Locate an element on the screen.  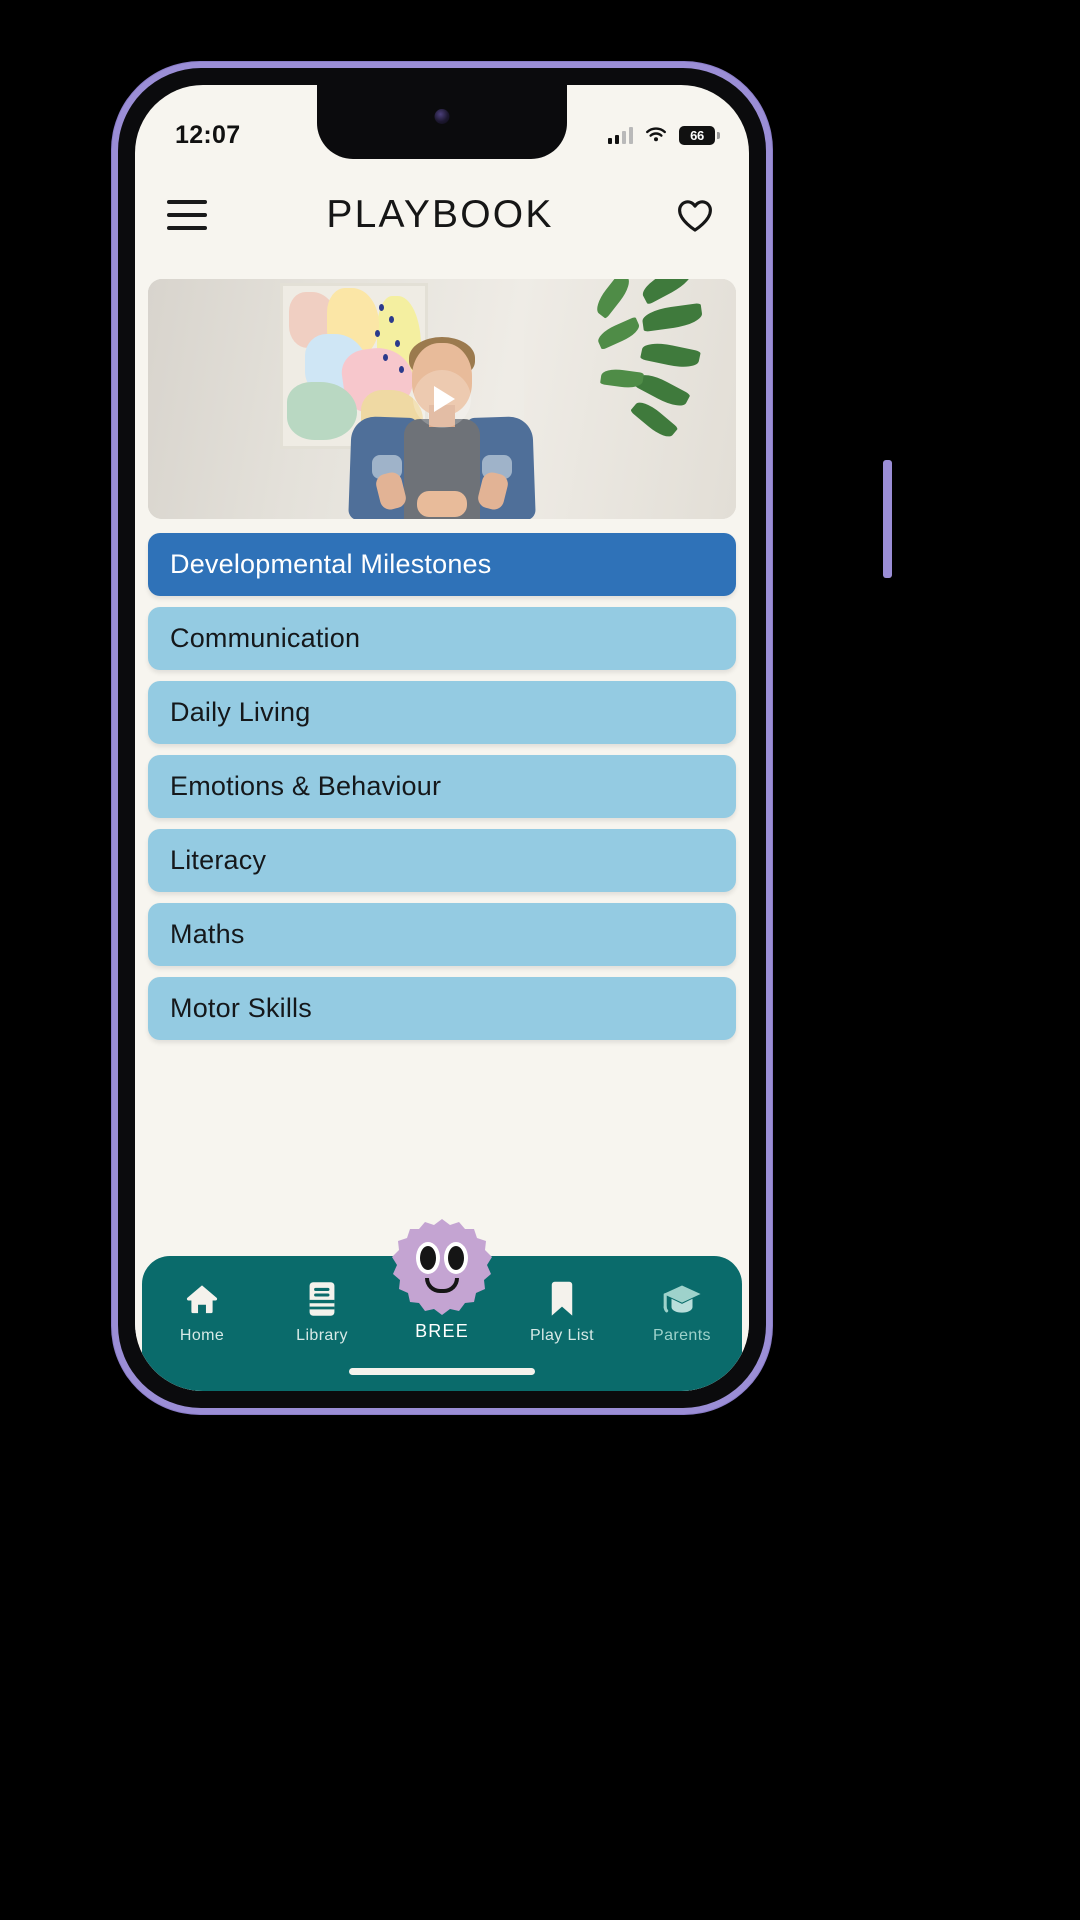
book-icon is located at coordinates (322, 1298).